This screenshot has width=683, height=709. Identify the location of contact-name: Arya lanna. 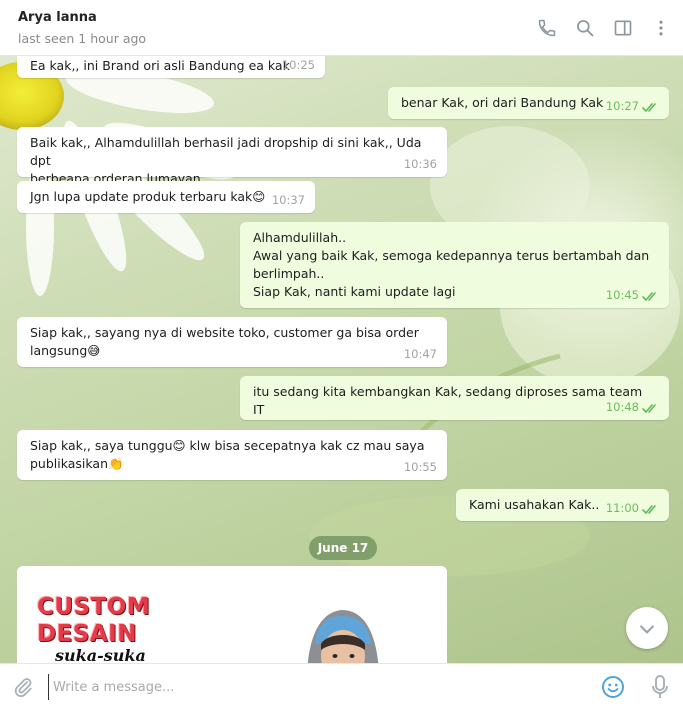
(57, 17).